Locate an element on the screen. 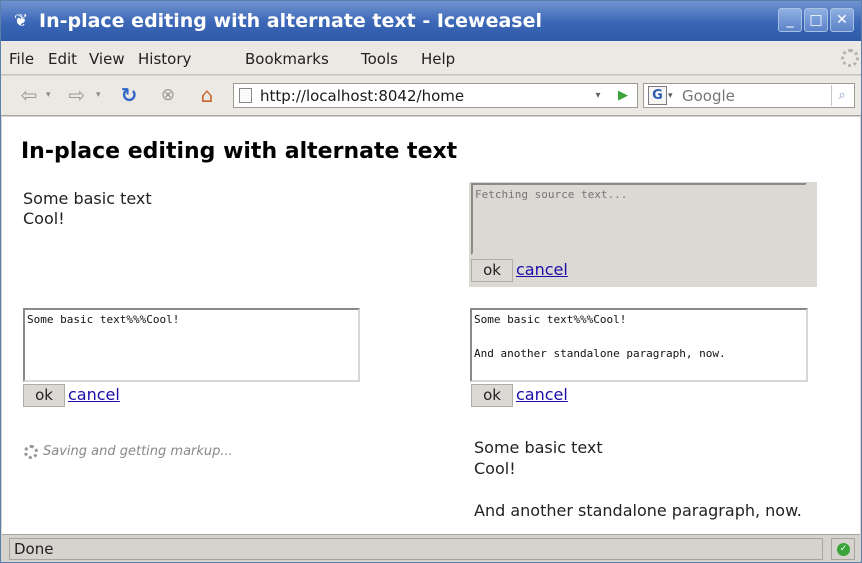 Image resolution: width=862 pixels, height=563 pixels. url-history-dropdown-icon: ▾ is located at coordinates (598, 95).